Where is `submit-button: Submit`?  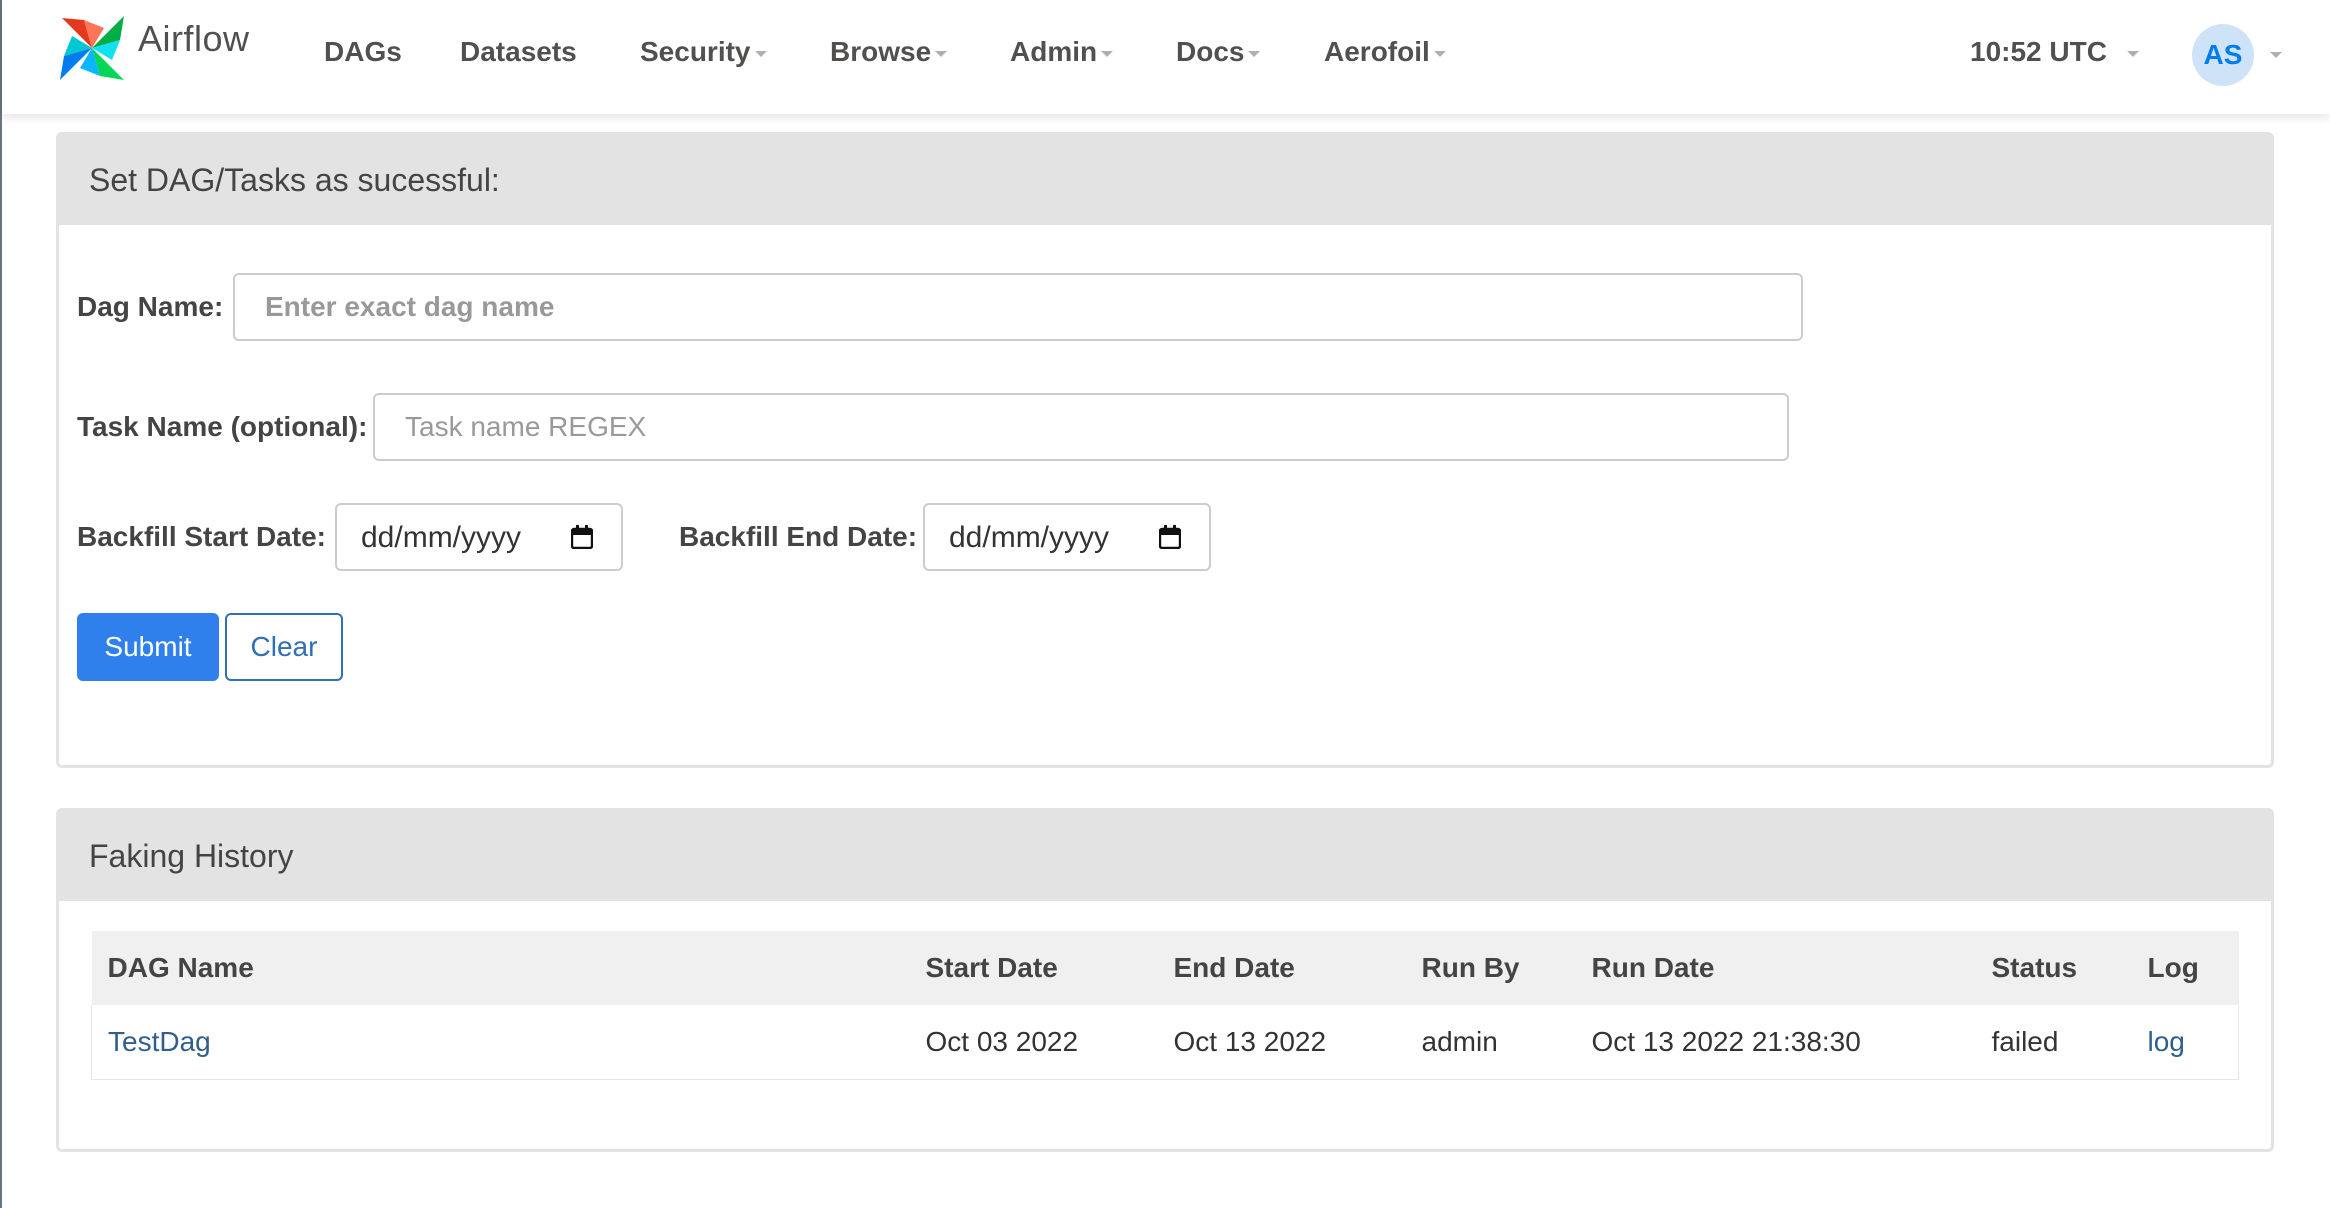
submit-button: Submit is located at coordinates (148, 647).